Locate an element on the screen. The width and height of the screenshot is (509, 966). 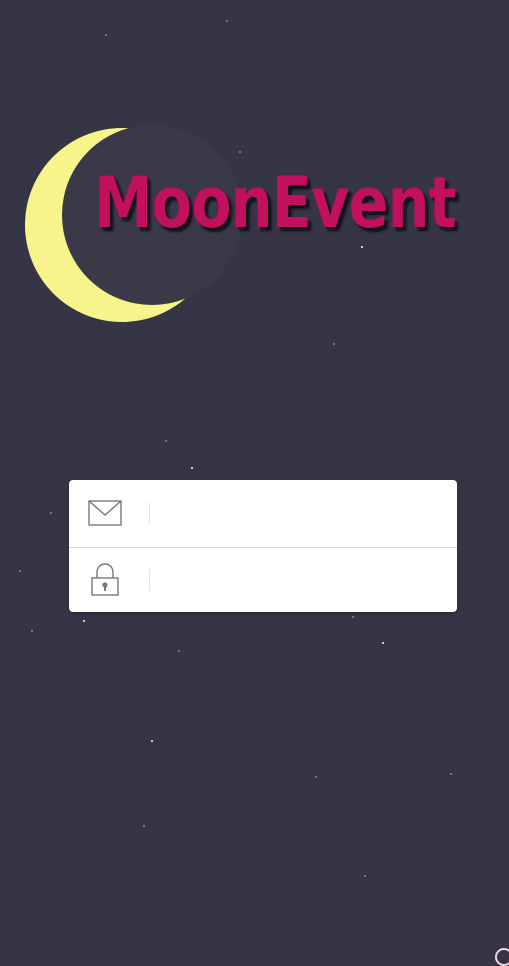
corner-indicator is located at coordinates (502, 957).